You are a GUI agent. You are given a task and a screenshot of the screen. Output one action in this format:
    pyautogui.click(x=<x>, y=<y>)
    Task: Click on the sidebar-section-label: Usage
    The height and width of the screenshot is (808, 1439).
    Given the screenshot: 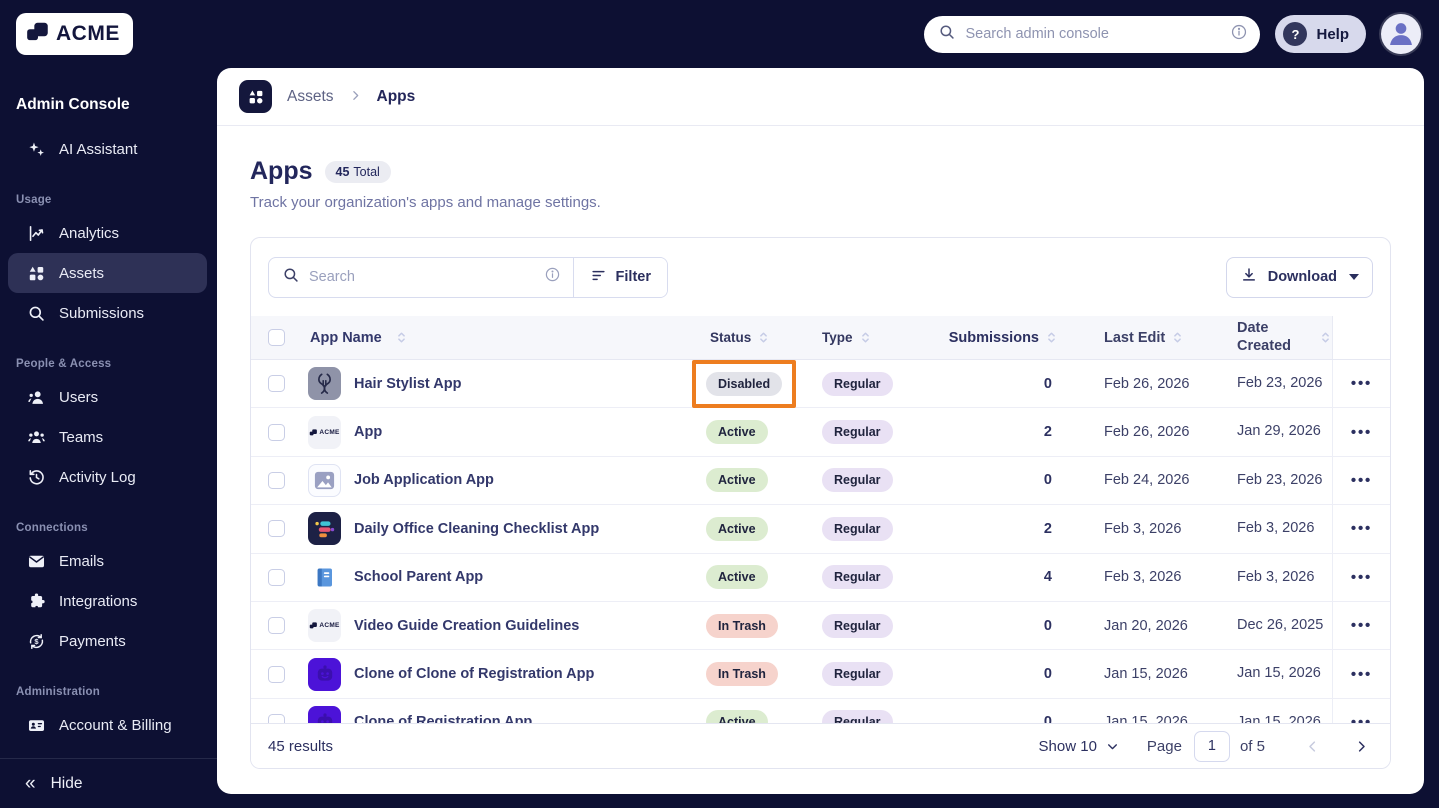 What is the action you would take?
    pyautogui.click(x=34, y=200)
    